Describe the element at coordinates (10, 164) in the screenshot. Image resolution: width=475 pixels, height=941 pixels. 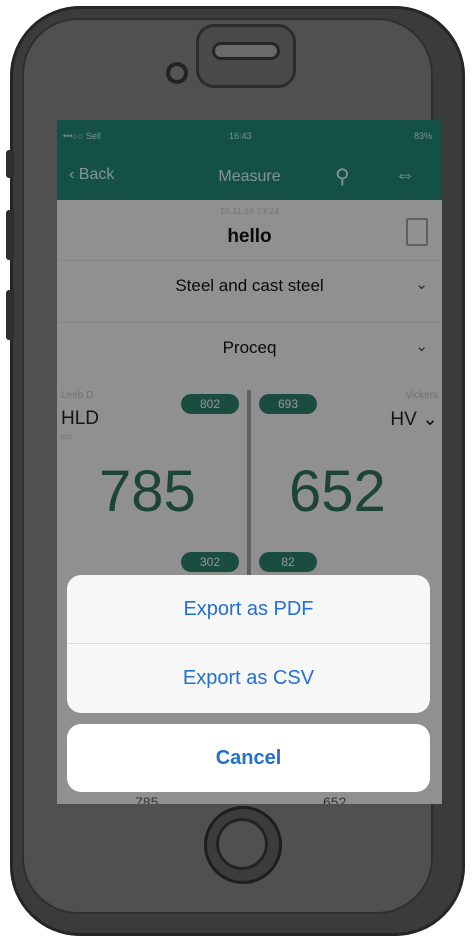
I see `side-button-mute` at that location.